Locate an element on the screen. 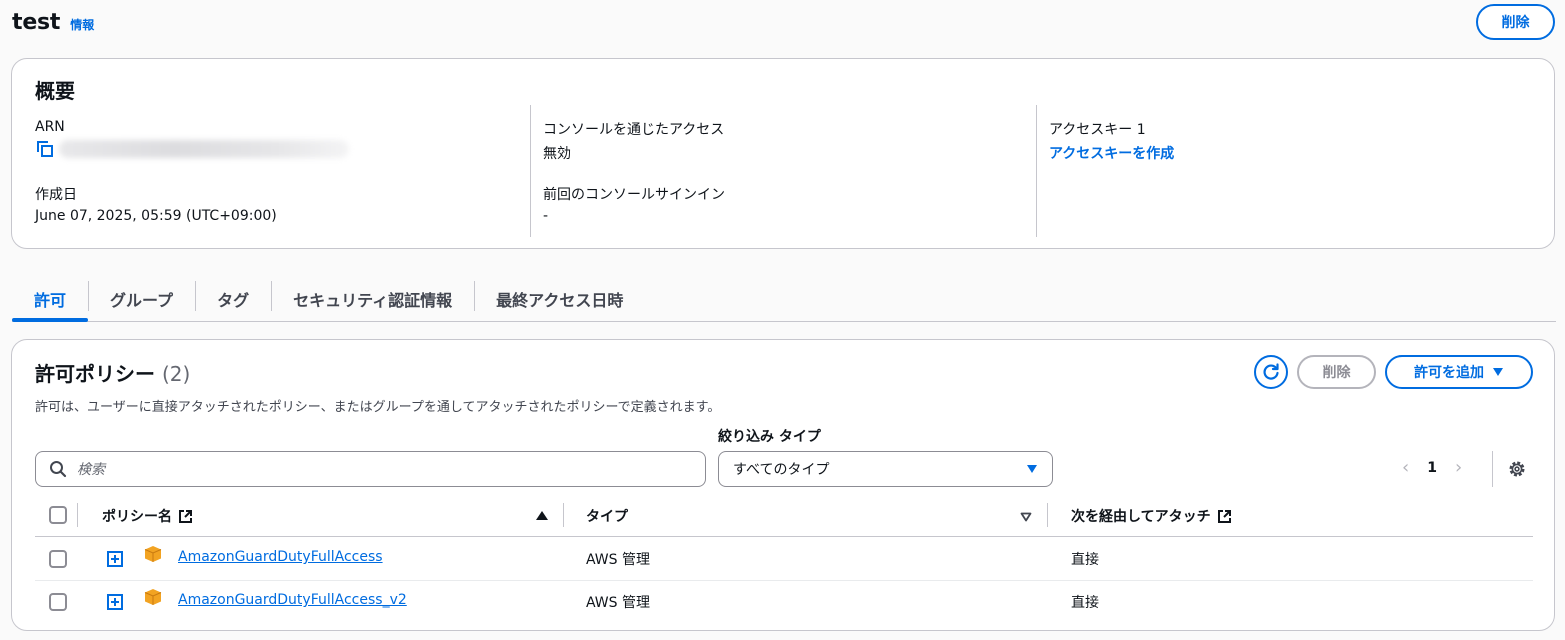  permissions-title: 許可ポリシー (2) is located at coordinates (112, 372).